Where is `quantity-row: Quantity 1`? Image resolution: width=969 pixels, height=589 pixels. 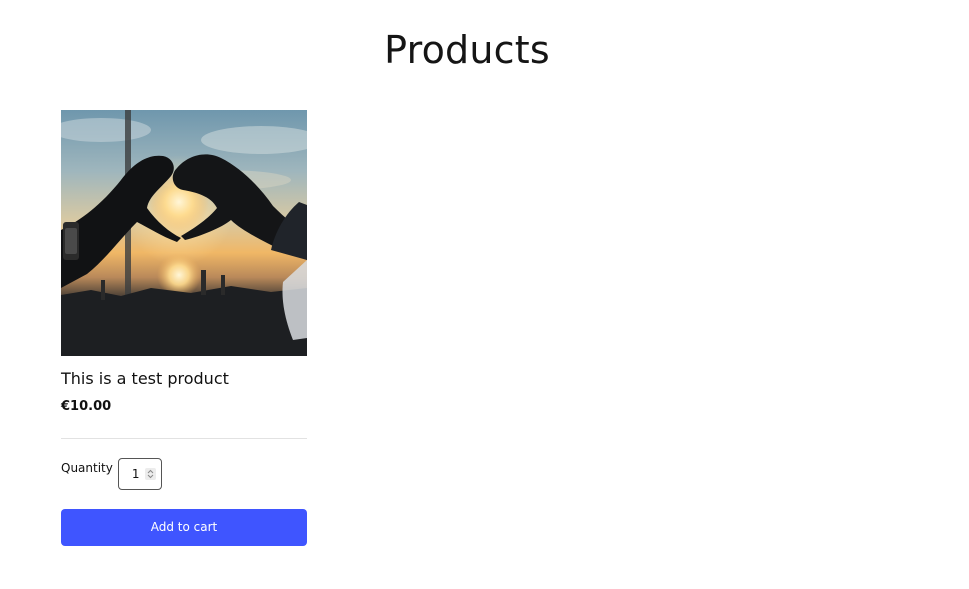
quantity-row: Quantity 1 is located at coordinates (184, 474).